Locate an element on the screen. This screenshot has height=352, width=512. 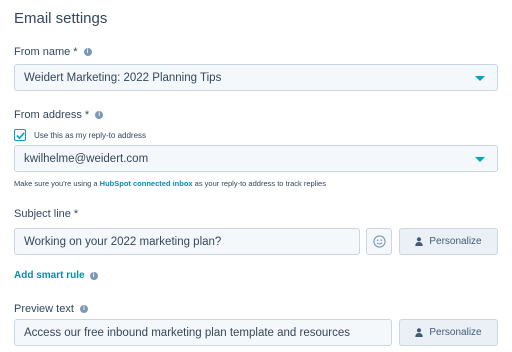
subject-personalize-button: Personalize is located at coordinates (448, 241).